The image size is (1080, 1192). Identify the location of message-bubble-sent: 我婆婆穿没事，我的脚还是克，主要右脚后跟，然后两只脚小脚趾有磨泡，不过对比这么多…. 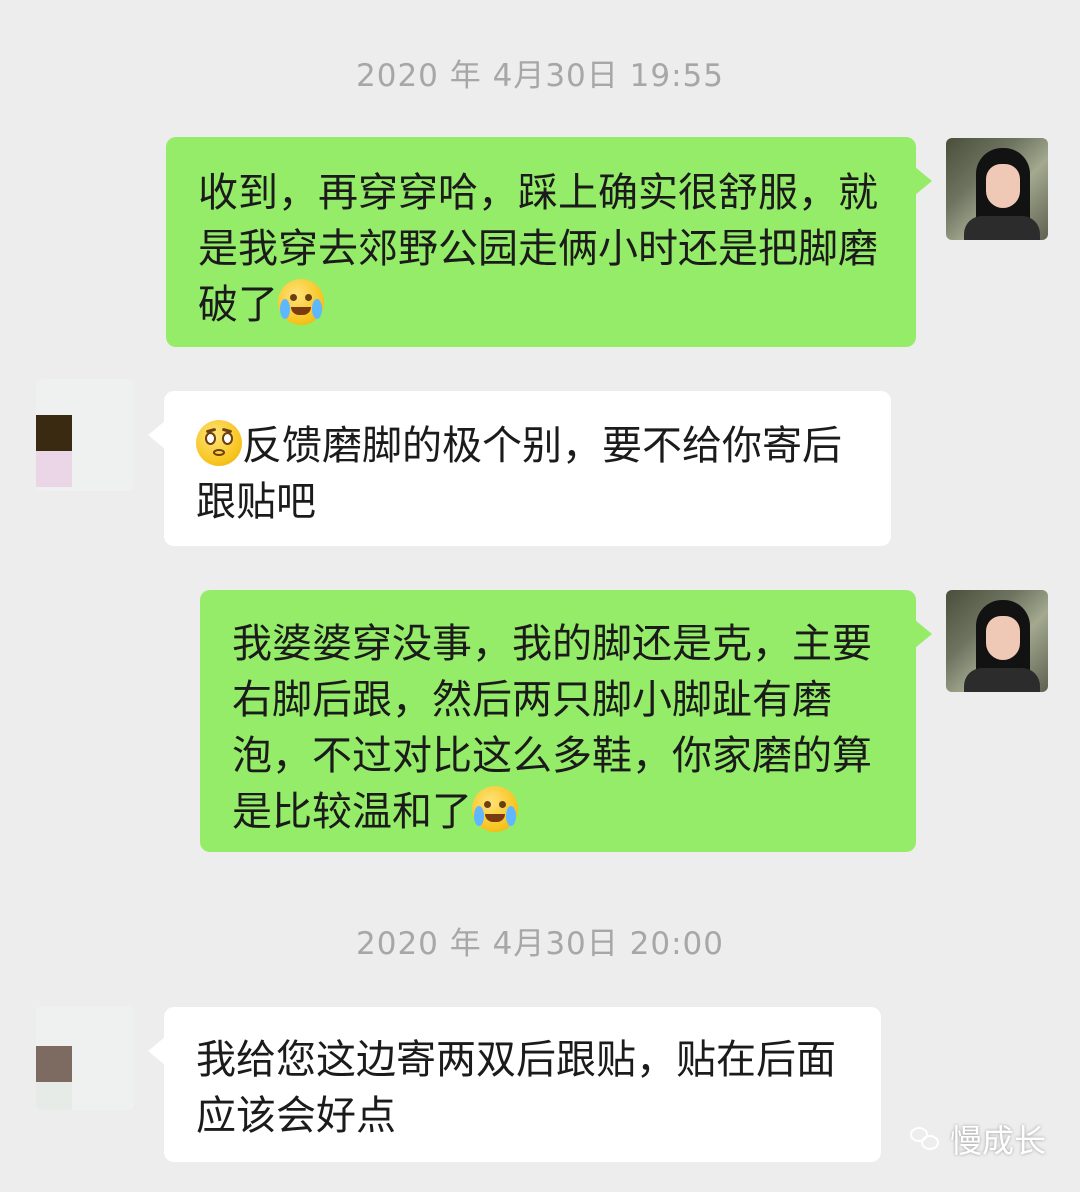
(566, 721).